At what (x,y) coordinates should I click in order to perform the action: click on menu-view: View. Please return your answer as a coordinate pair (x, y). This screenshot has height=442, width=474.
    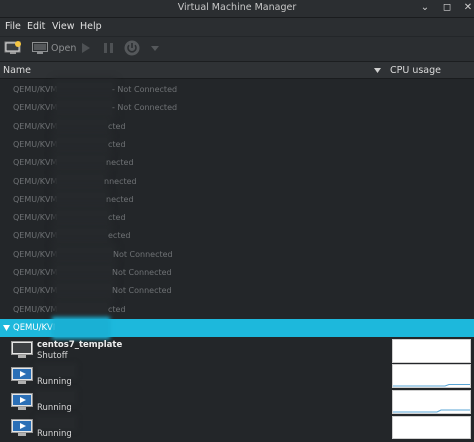
    Looking at the image, I should click on (63, 26).